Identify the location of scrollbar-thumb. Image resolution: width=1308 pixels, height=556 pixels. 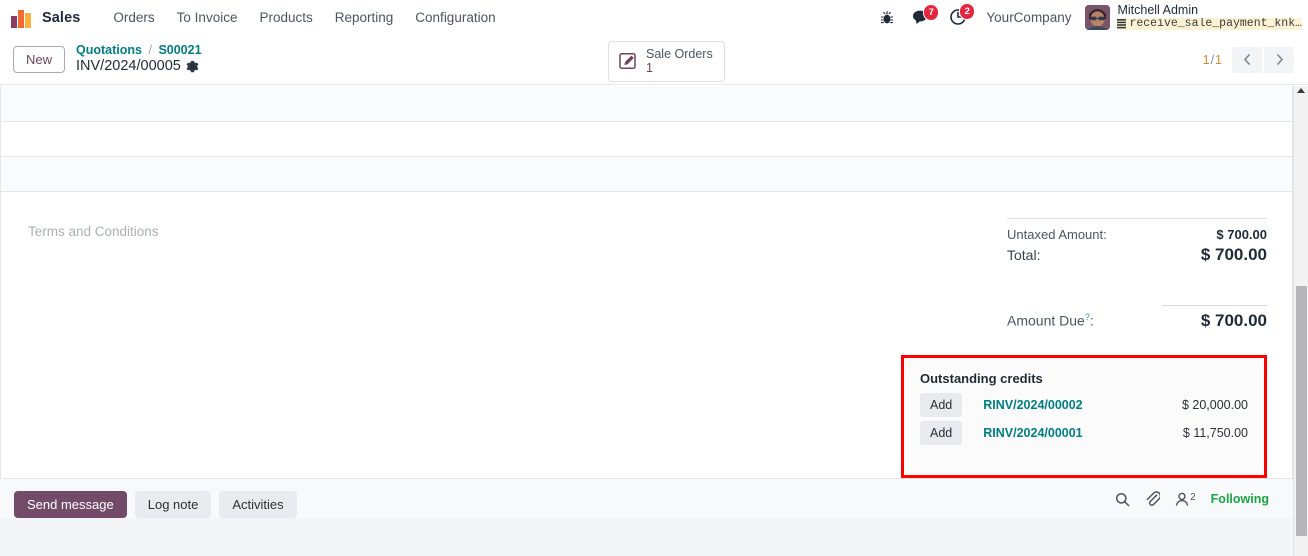
(1301, 411).